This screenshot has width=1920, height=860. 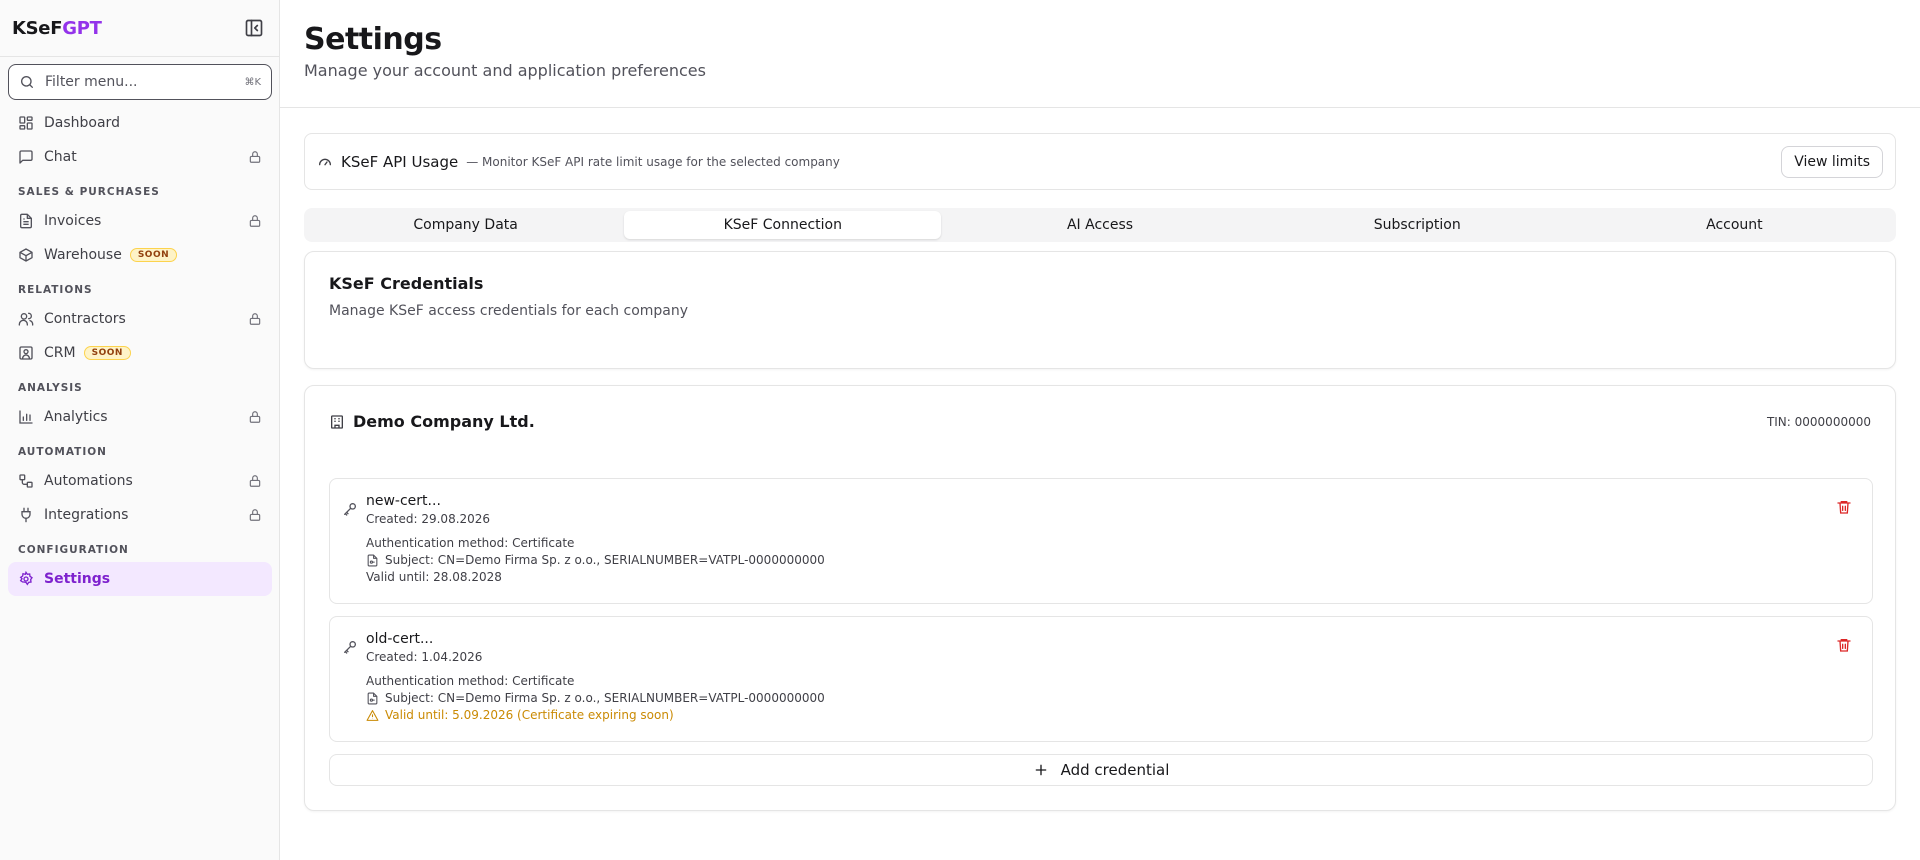 What do you see at coordinates (73, 221) in the screenshot?
I see `sidebar-item-label: Invoices` at bounding box center [73, 221].